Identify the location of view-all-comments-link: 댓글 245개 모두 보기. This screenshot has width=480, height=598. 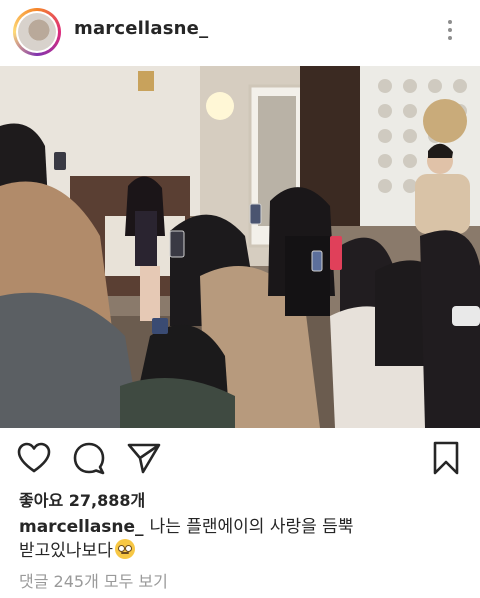
(93, 580).